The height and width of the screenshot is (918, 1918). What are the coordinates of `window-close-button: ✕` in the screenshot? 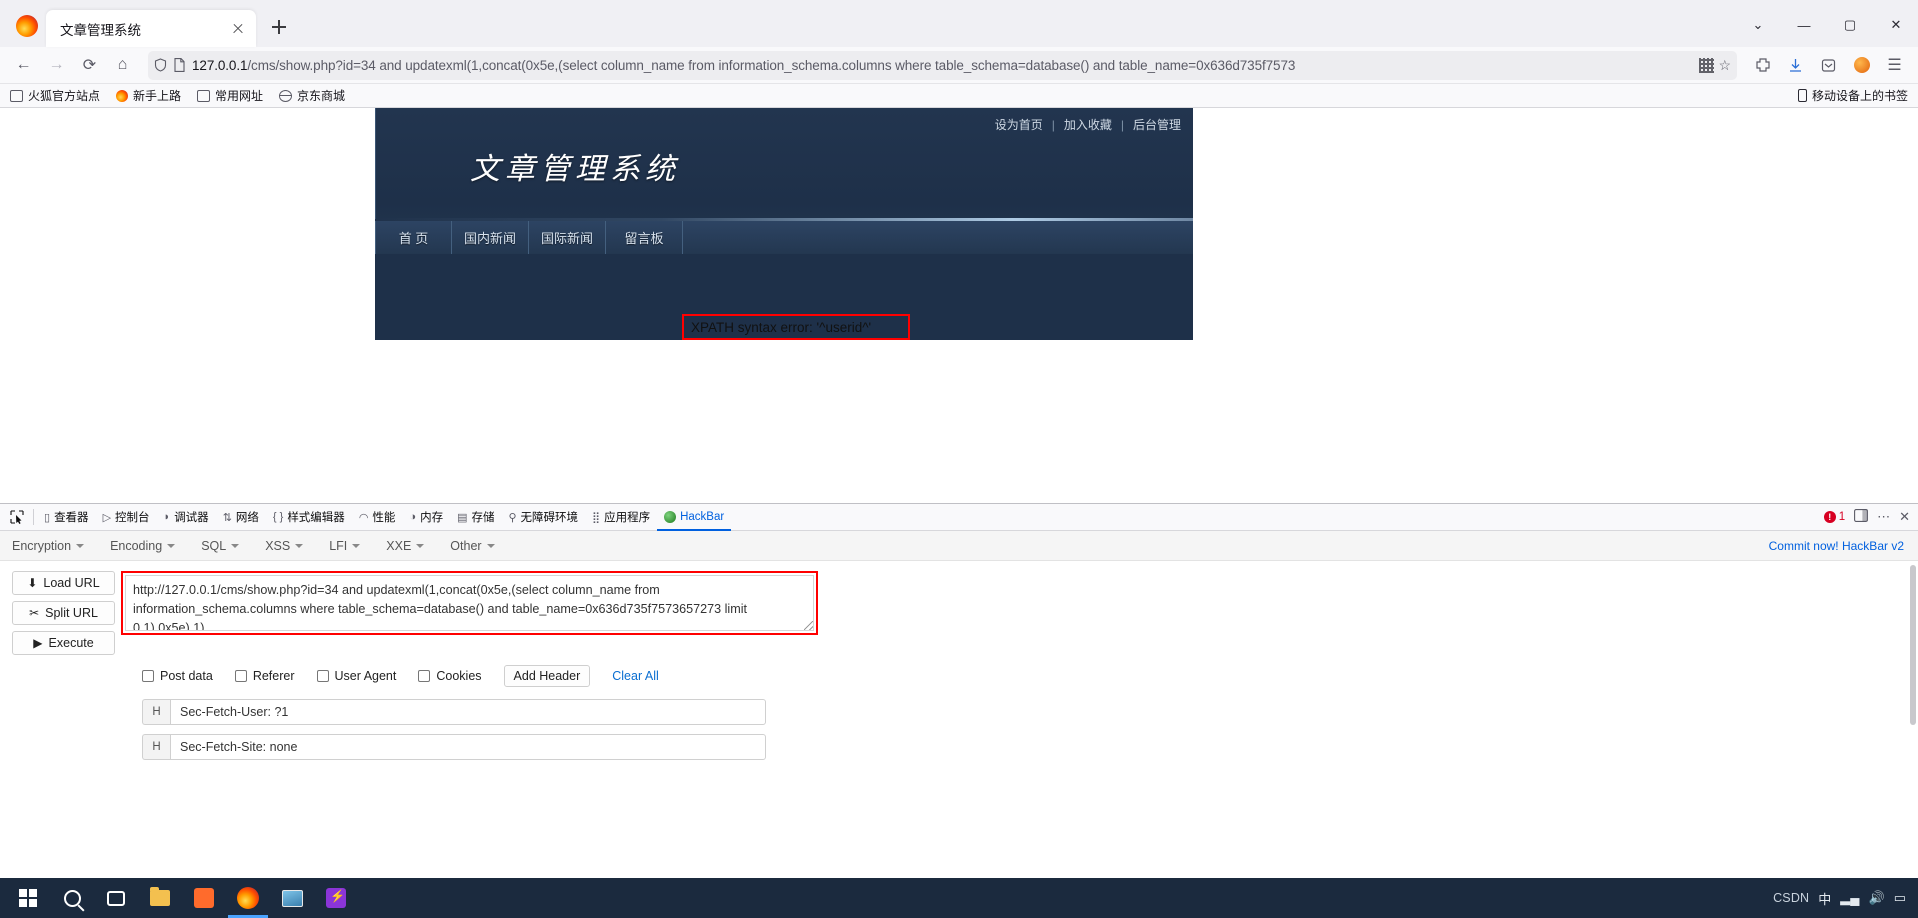 It's located at (1896, 25).